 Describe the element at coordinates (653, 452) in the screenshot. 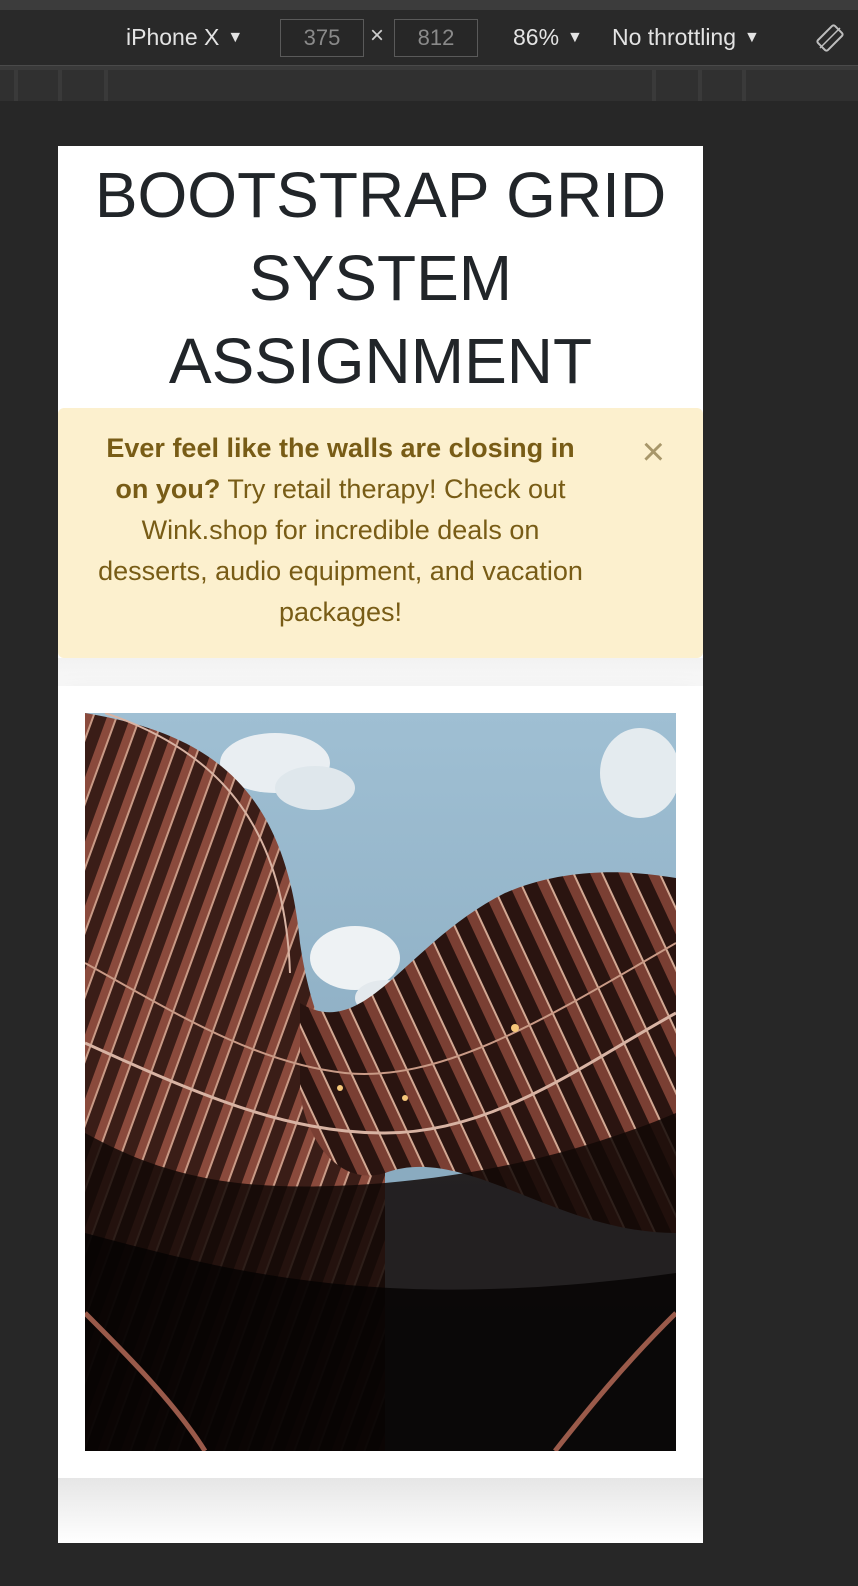

I see `close-icon: ×` at that location.